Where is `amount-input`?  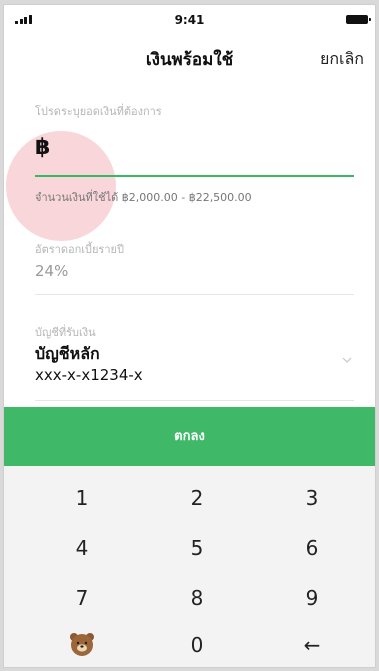 amount-input is located at coordinates (209, 148).